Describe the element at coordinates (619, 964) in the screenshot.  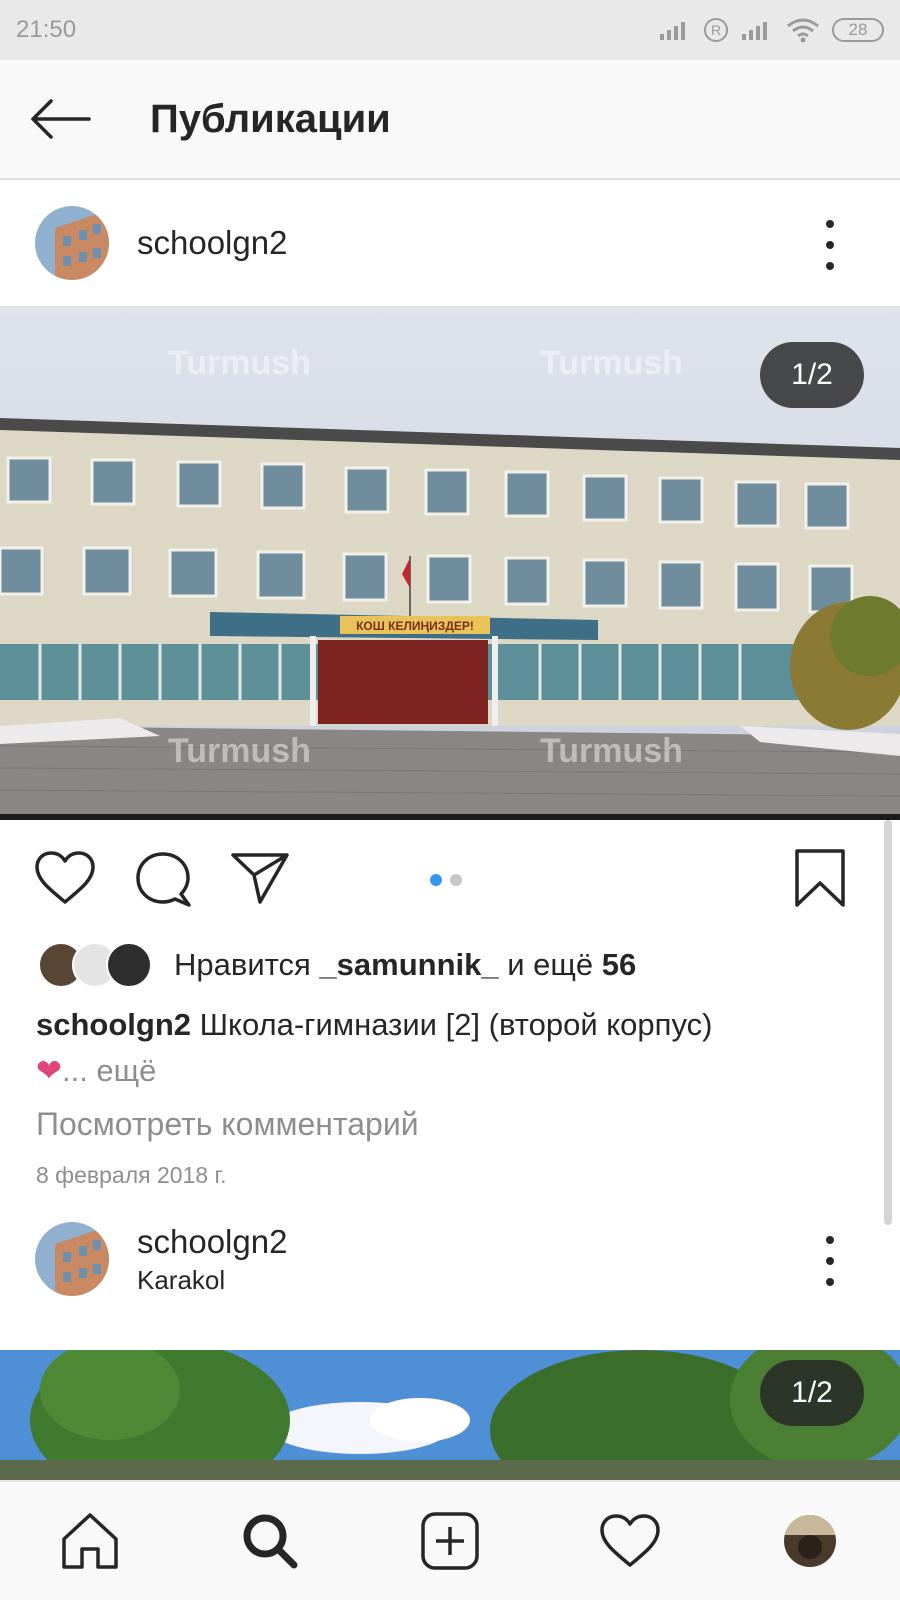
I see `likes-count: 56` at that location.